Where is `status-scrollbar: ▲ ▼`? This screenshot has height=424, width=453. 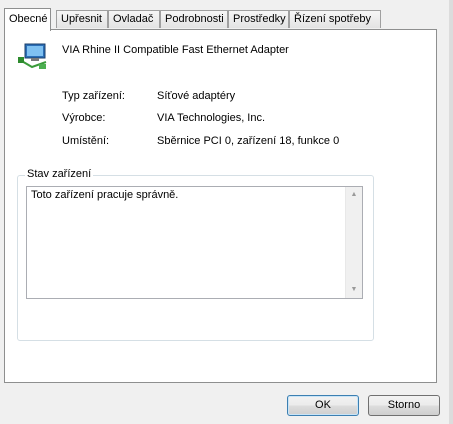 status-scrollbar: ▲ ▼ is located at coordinates (353, 242).